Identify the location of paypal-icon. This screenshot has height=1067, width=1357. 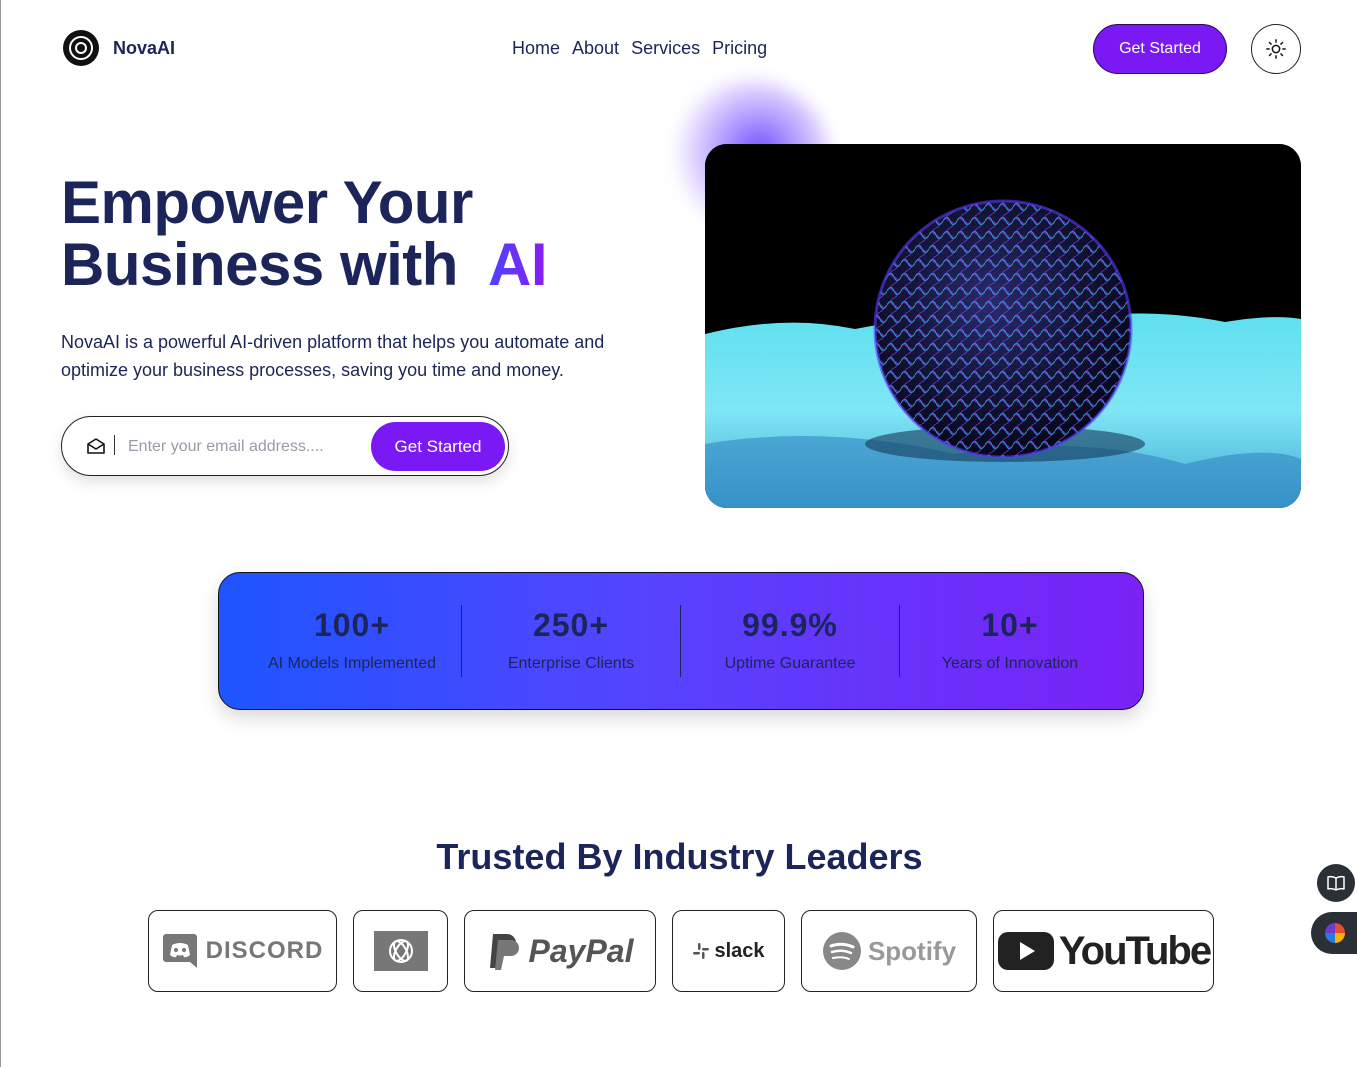
(504, 952).